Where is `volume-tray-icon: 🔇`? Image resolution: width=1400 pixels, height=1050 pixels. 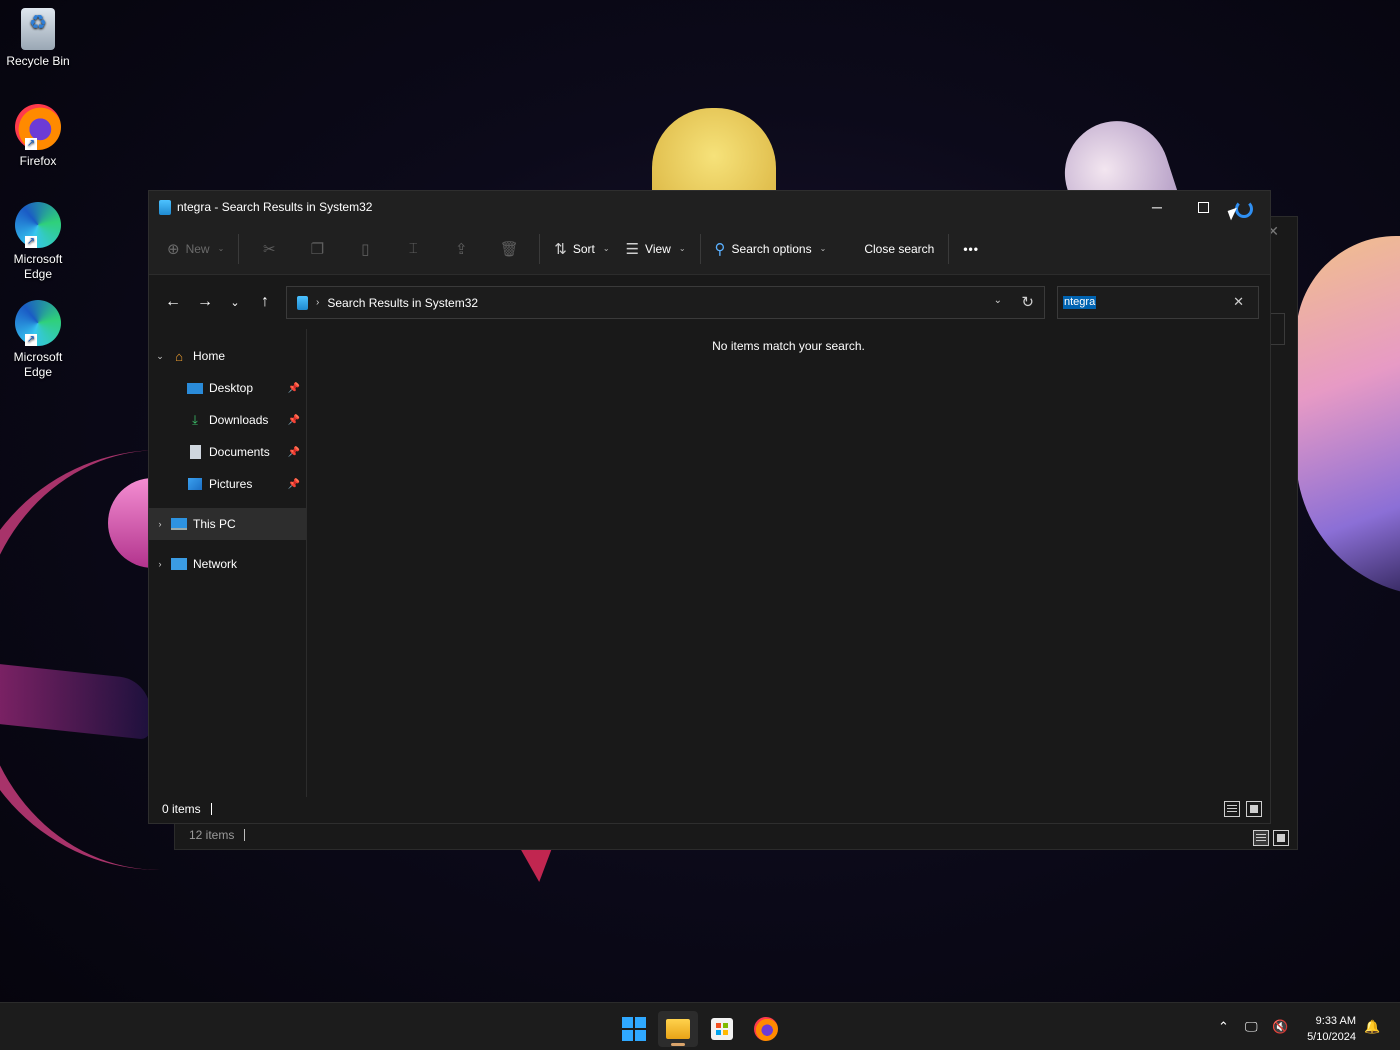 volume-tray-icon: 🔇 is located at coordinates (1280, 1026).